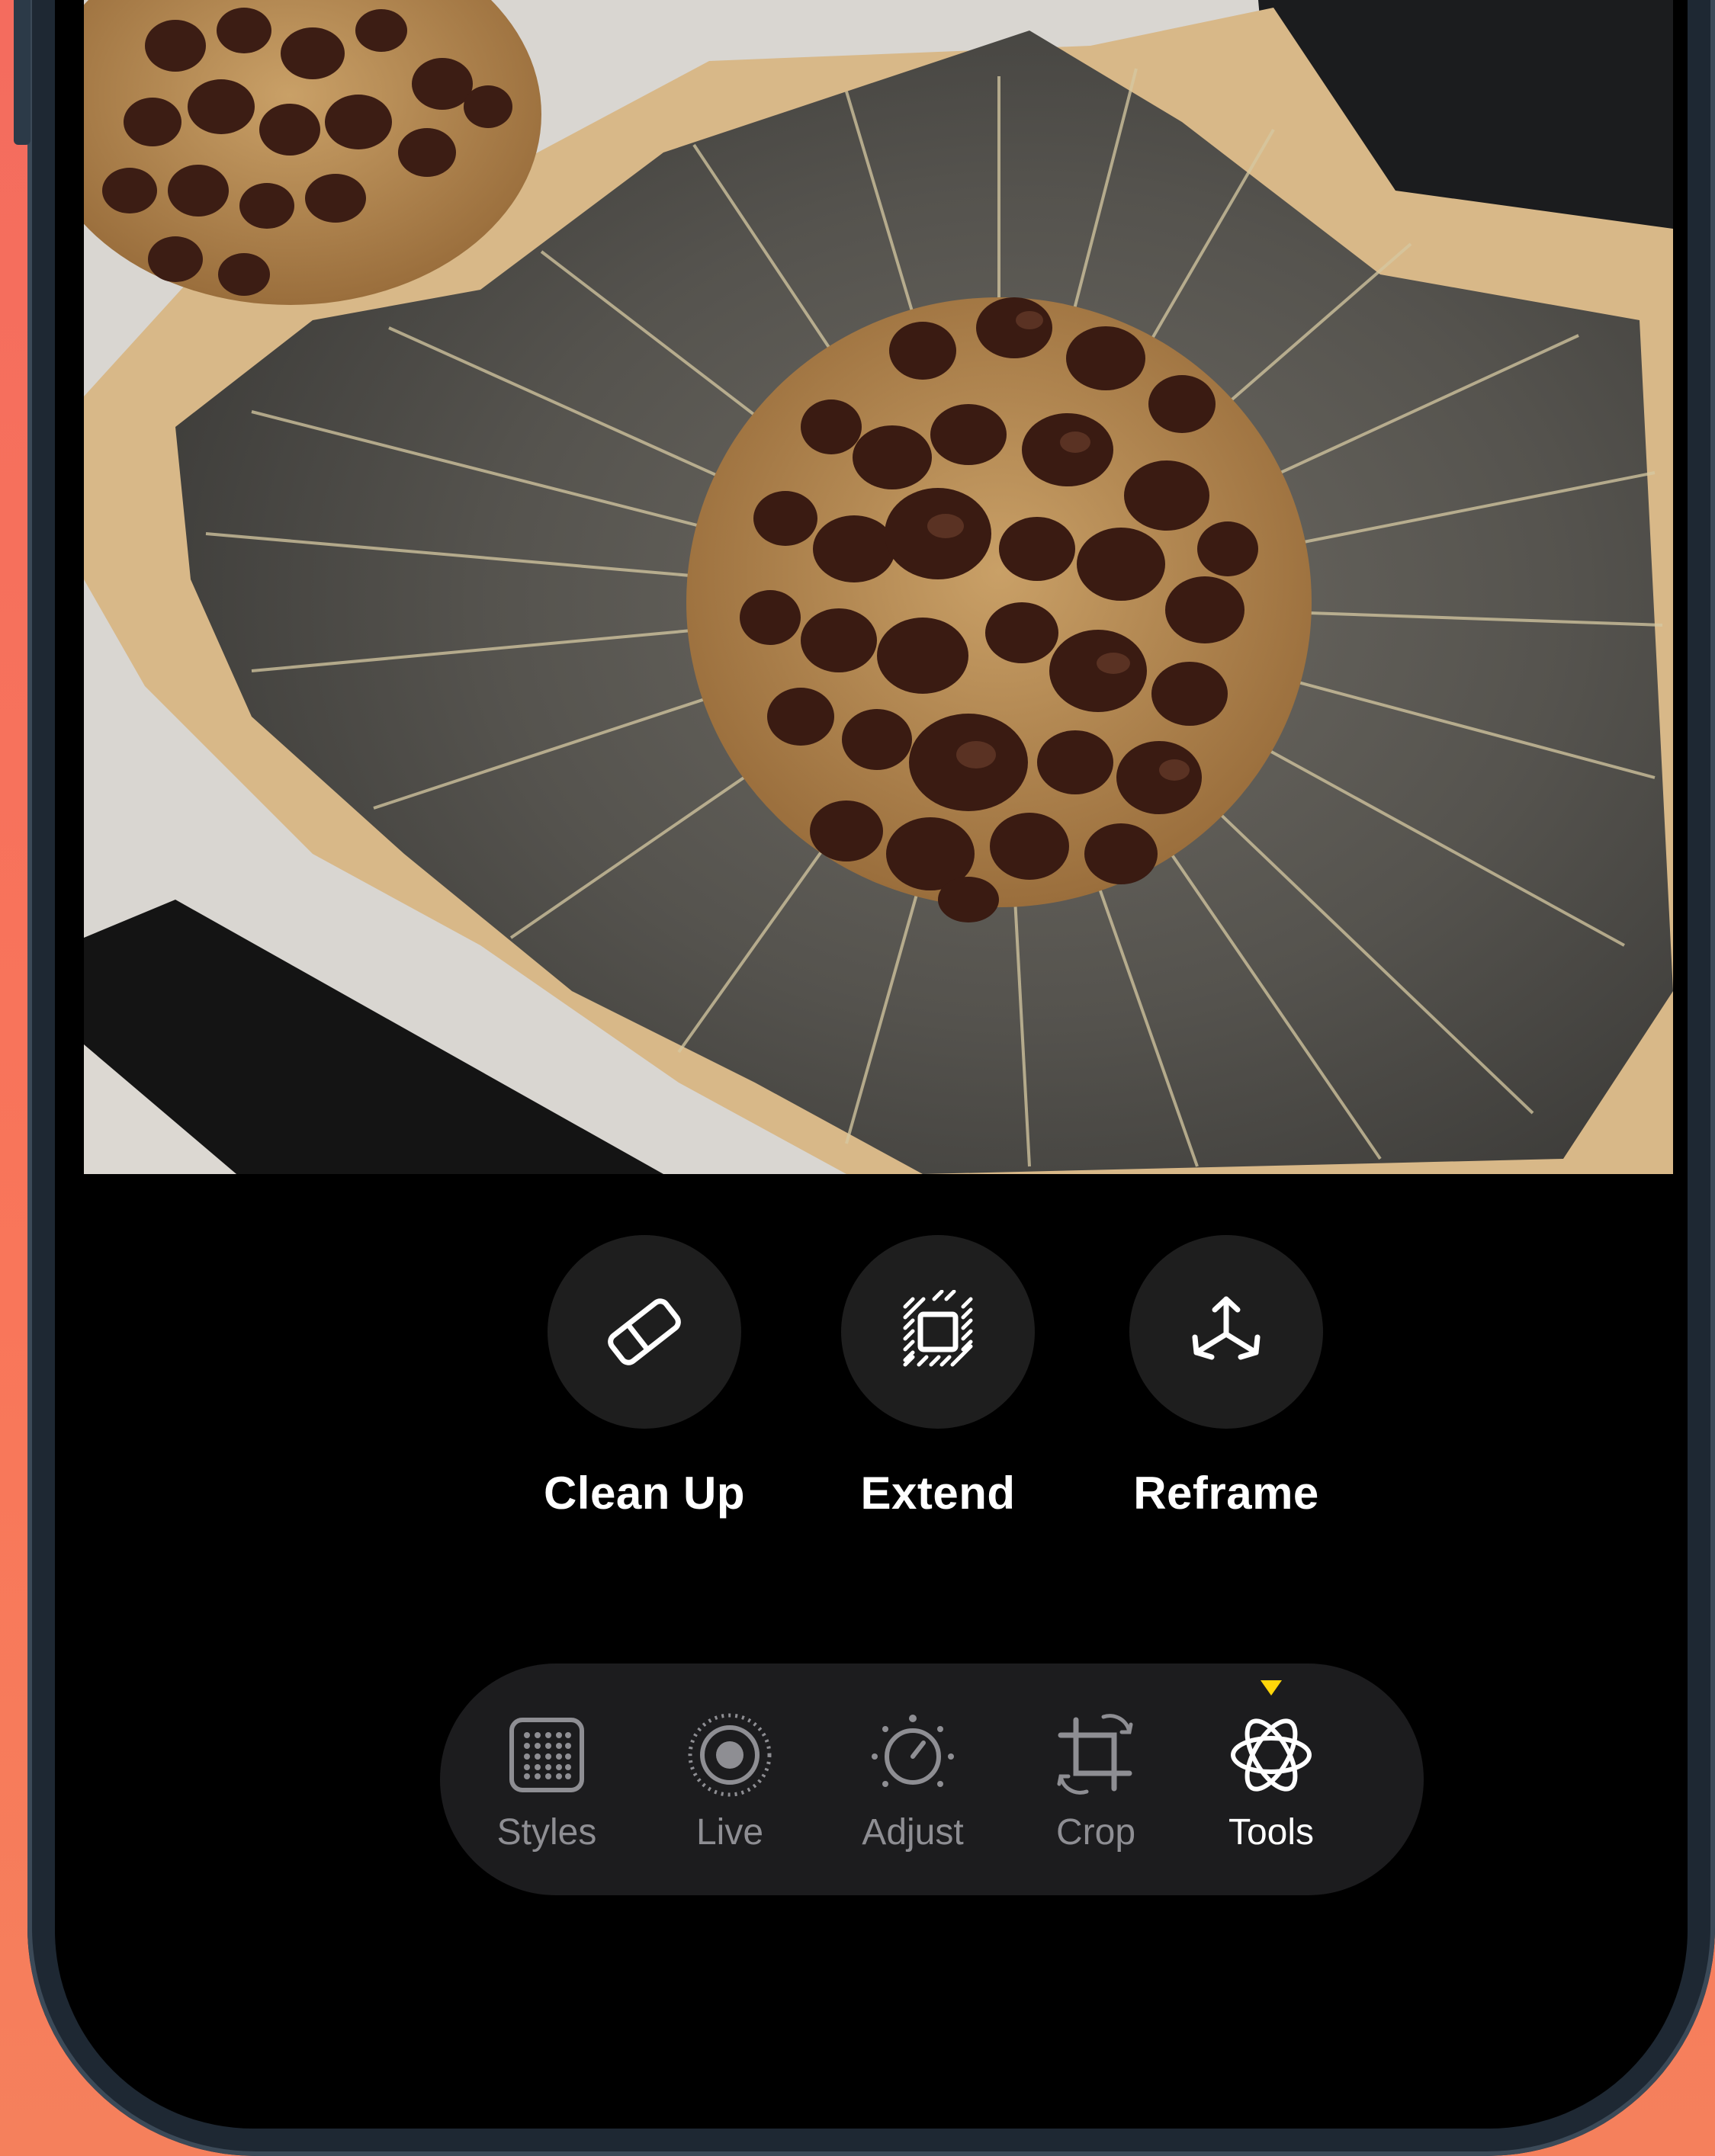  Describe the element at coordinates (1271, 1688) in the screenshot. I see `active-tab-indicator` at that location.